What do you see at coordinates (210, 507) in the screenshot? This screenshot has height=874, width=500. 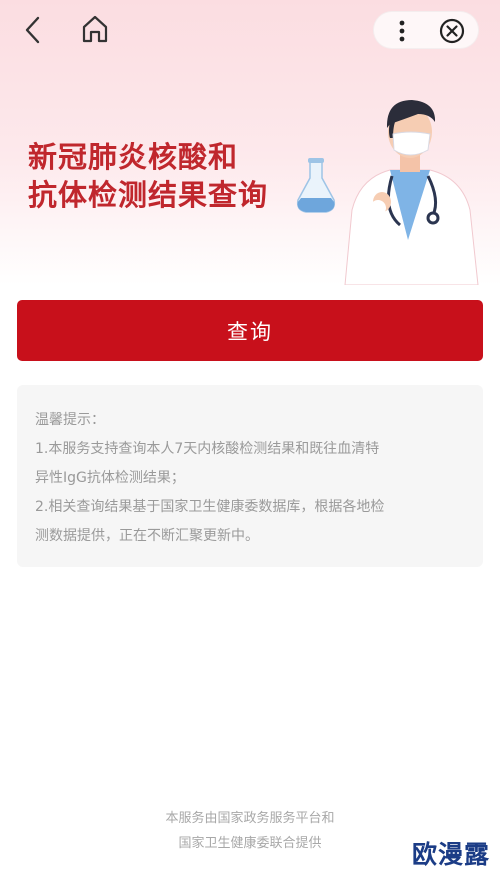 I see `tips-line: 2.相关查询结果基于国家卫生健康委数据库，根据各地检` at bounding box center [210, 507].